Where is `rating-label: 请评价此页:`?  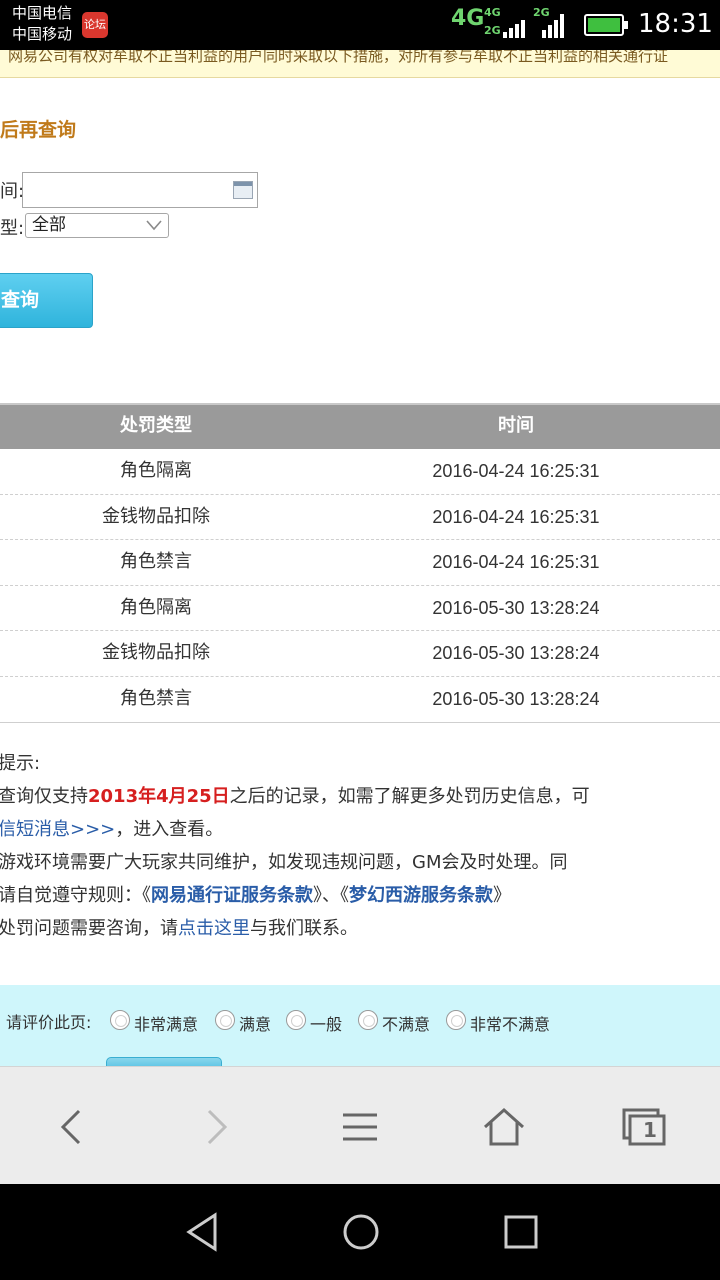 rating-label: 请评价此页: is located at coordinates (49, 1022).